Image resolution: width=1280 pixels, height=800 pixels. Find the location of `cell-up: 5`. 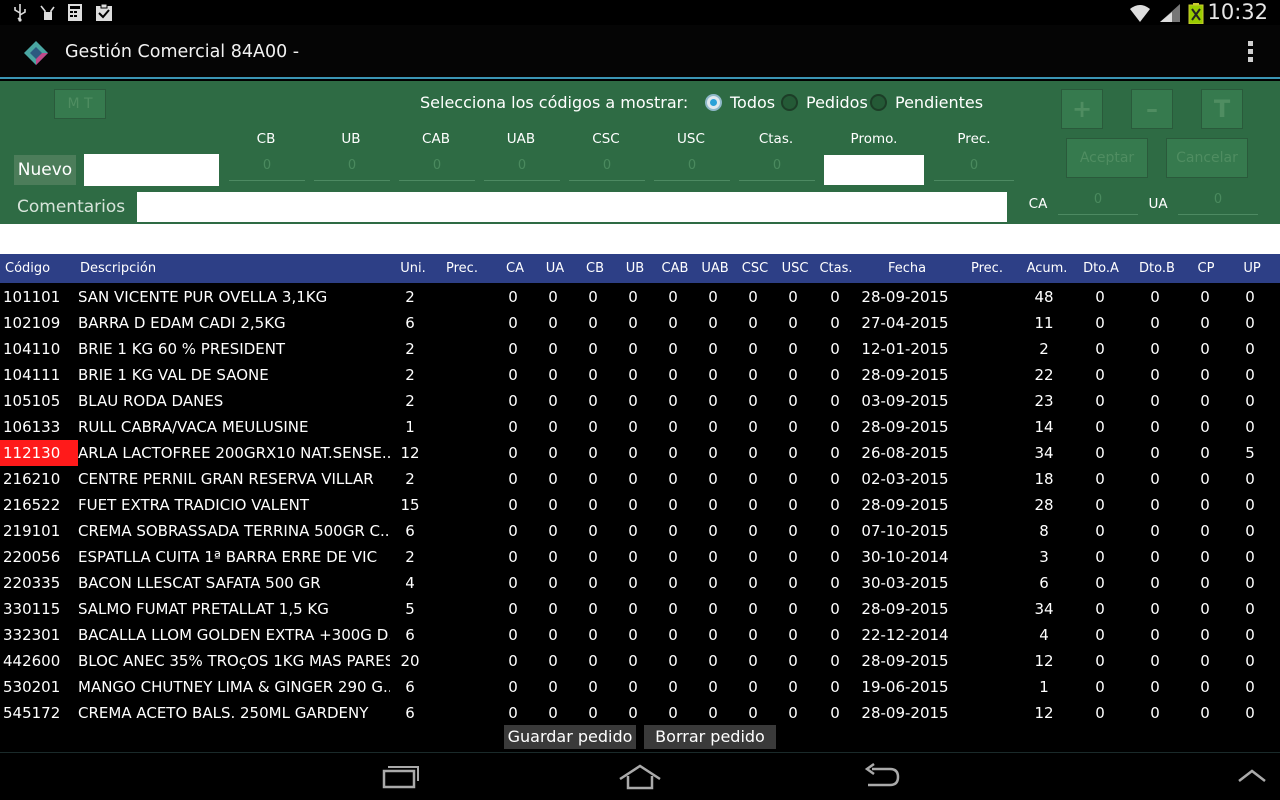

cell-up: 5 is located at coordinates (1250, 453).